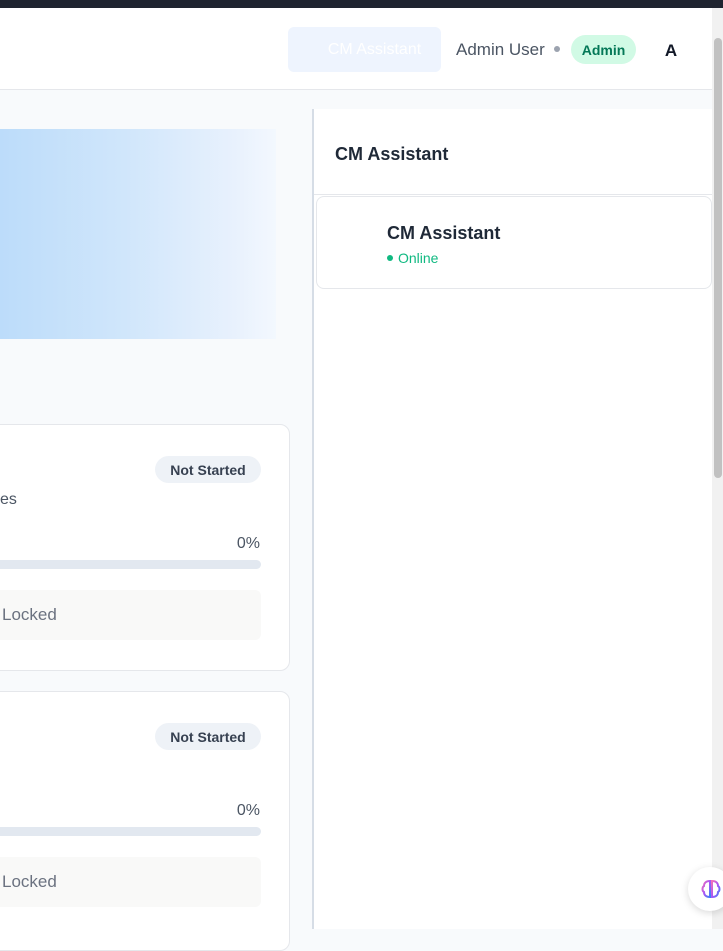 This screenshot has width=723, height=951. What do you see at coordinates (418, 258) in the screenshot?
I see `online-status-label: Online` at bounding box center [418, 258].